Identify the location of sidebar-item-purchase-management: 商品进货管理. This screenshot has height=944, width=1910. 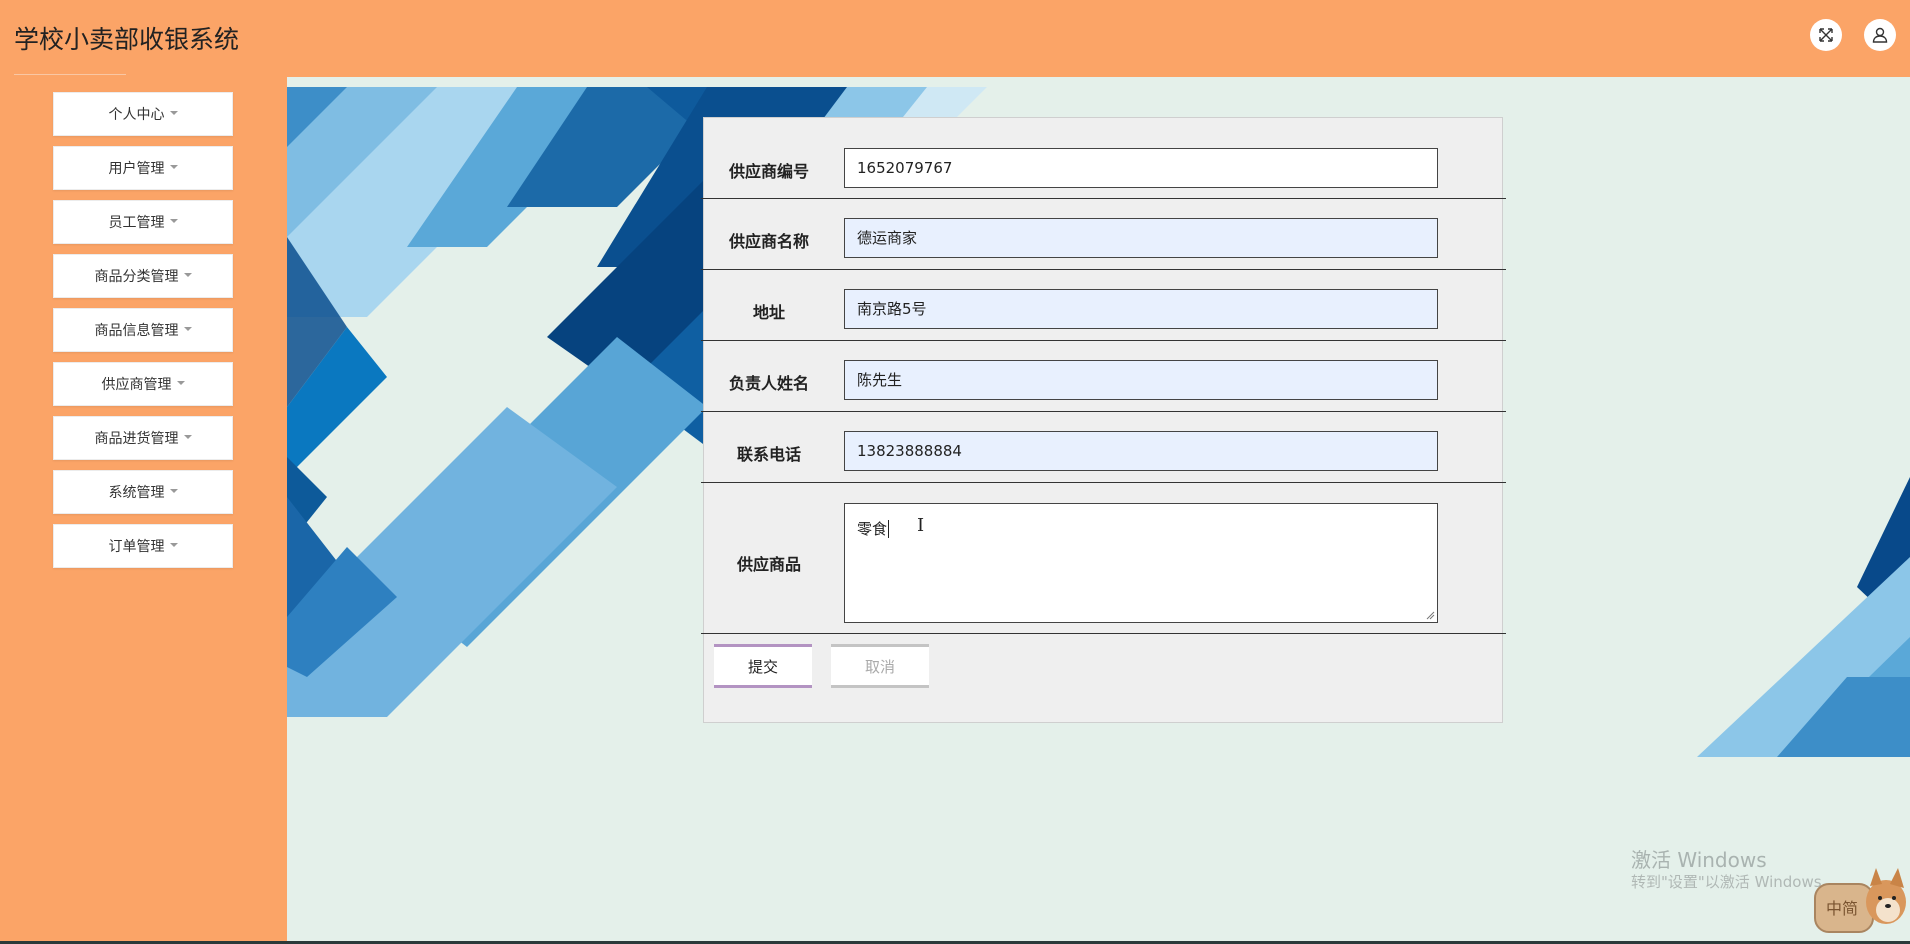
(143, 438).